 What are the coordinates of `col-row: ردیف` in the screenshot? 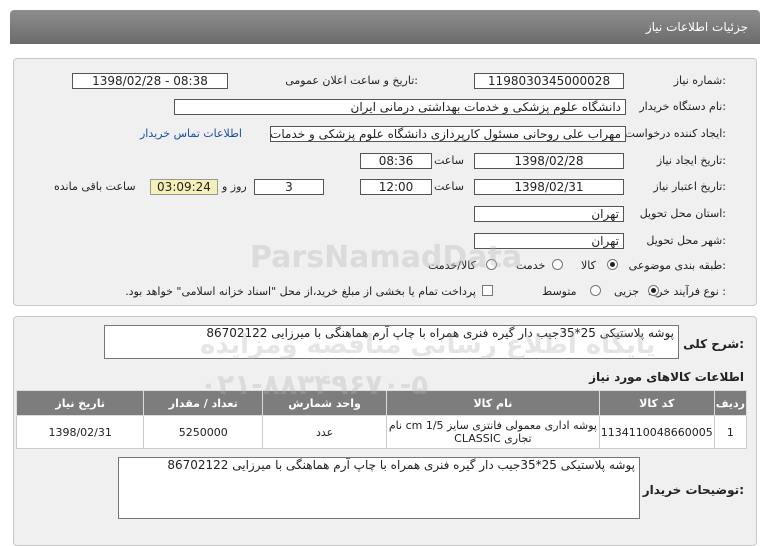 It's located at (730, 403).